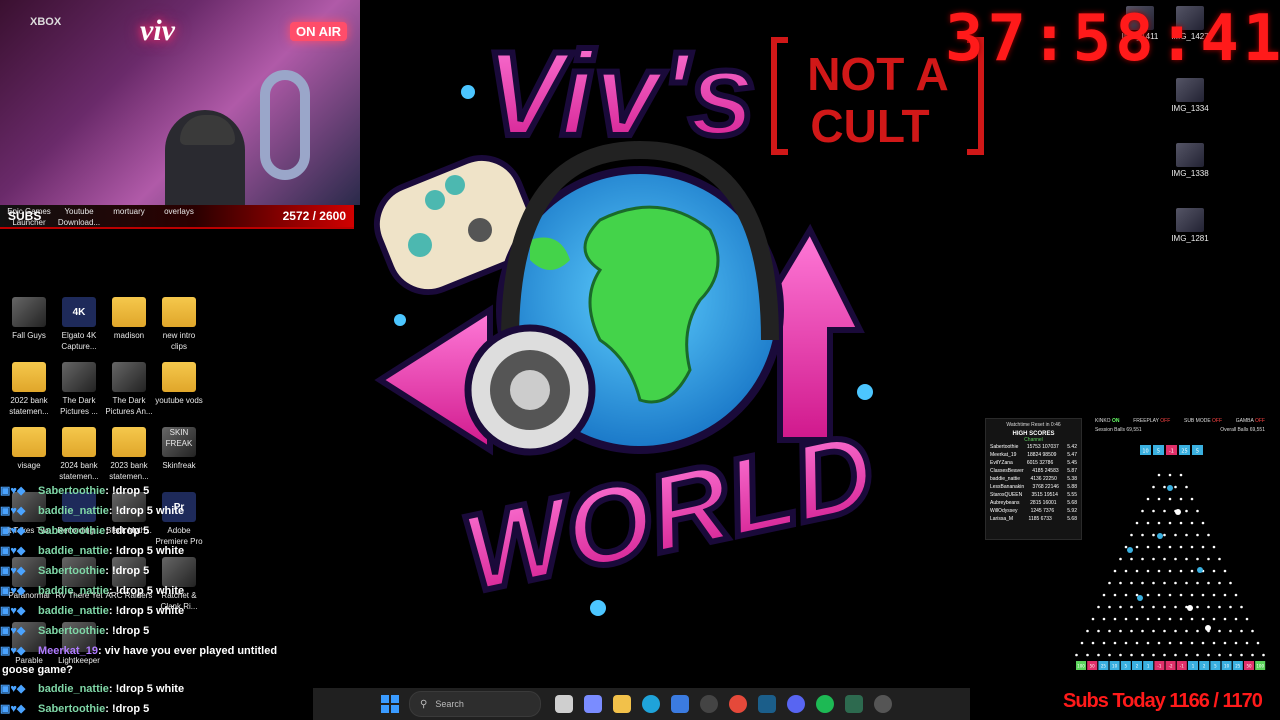  What do you see at coordinates (795, 704) in the screenshot?
I see `discord-icon` at bounding box center [795, 704].